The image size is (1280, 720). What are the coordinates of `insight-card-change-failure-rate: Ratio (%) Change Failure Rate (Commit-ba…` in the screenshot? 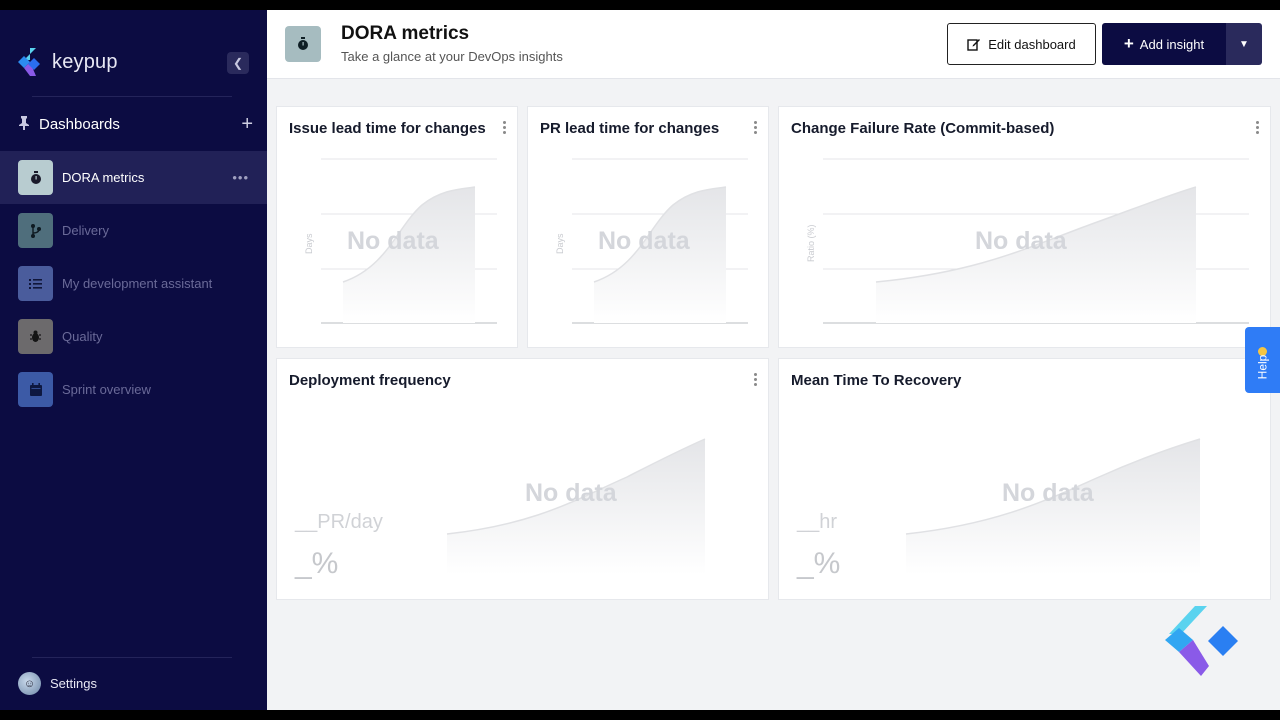 It's located at (1024, 227).